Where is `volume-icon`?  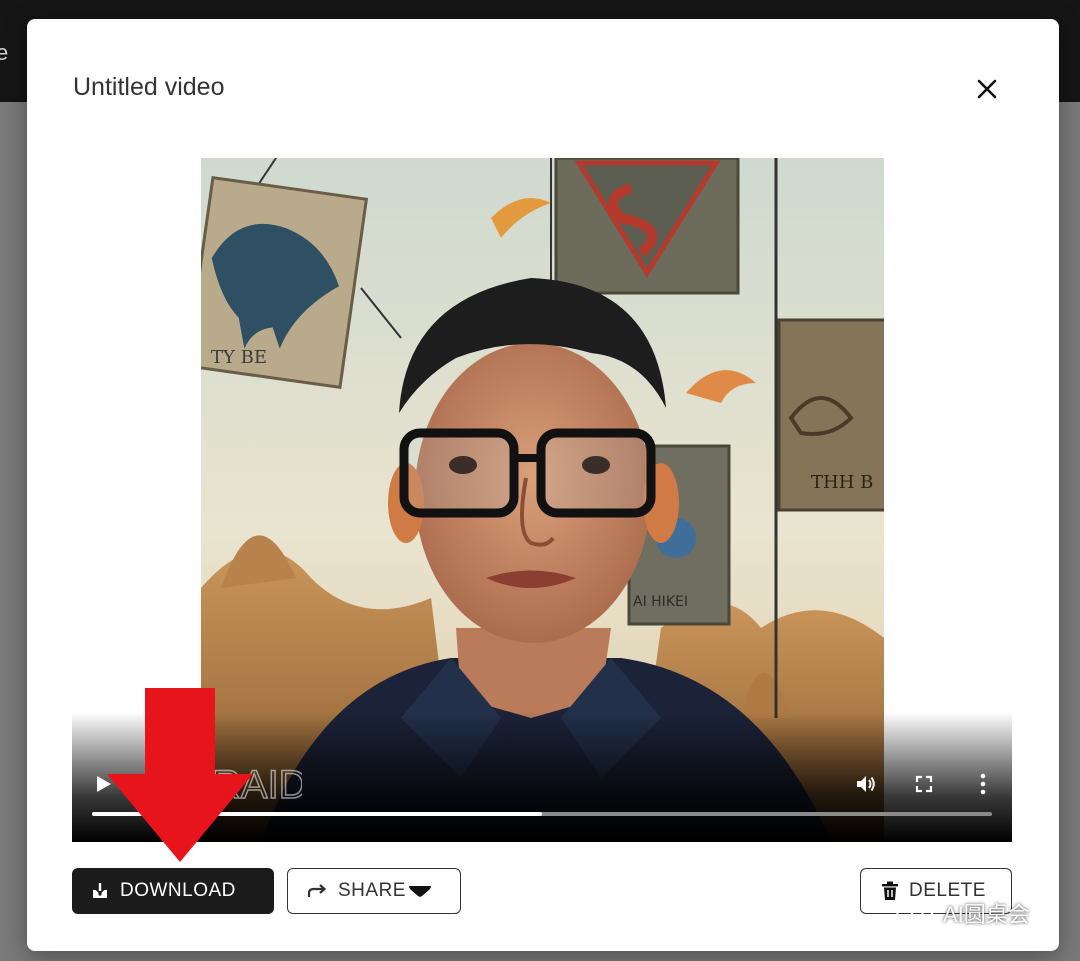 volume-icon is located at coordinates (866, 784).